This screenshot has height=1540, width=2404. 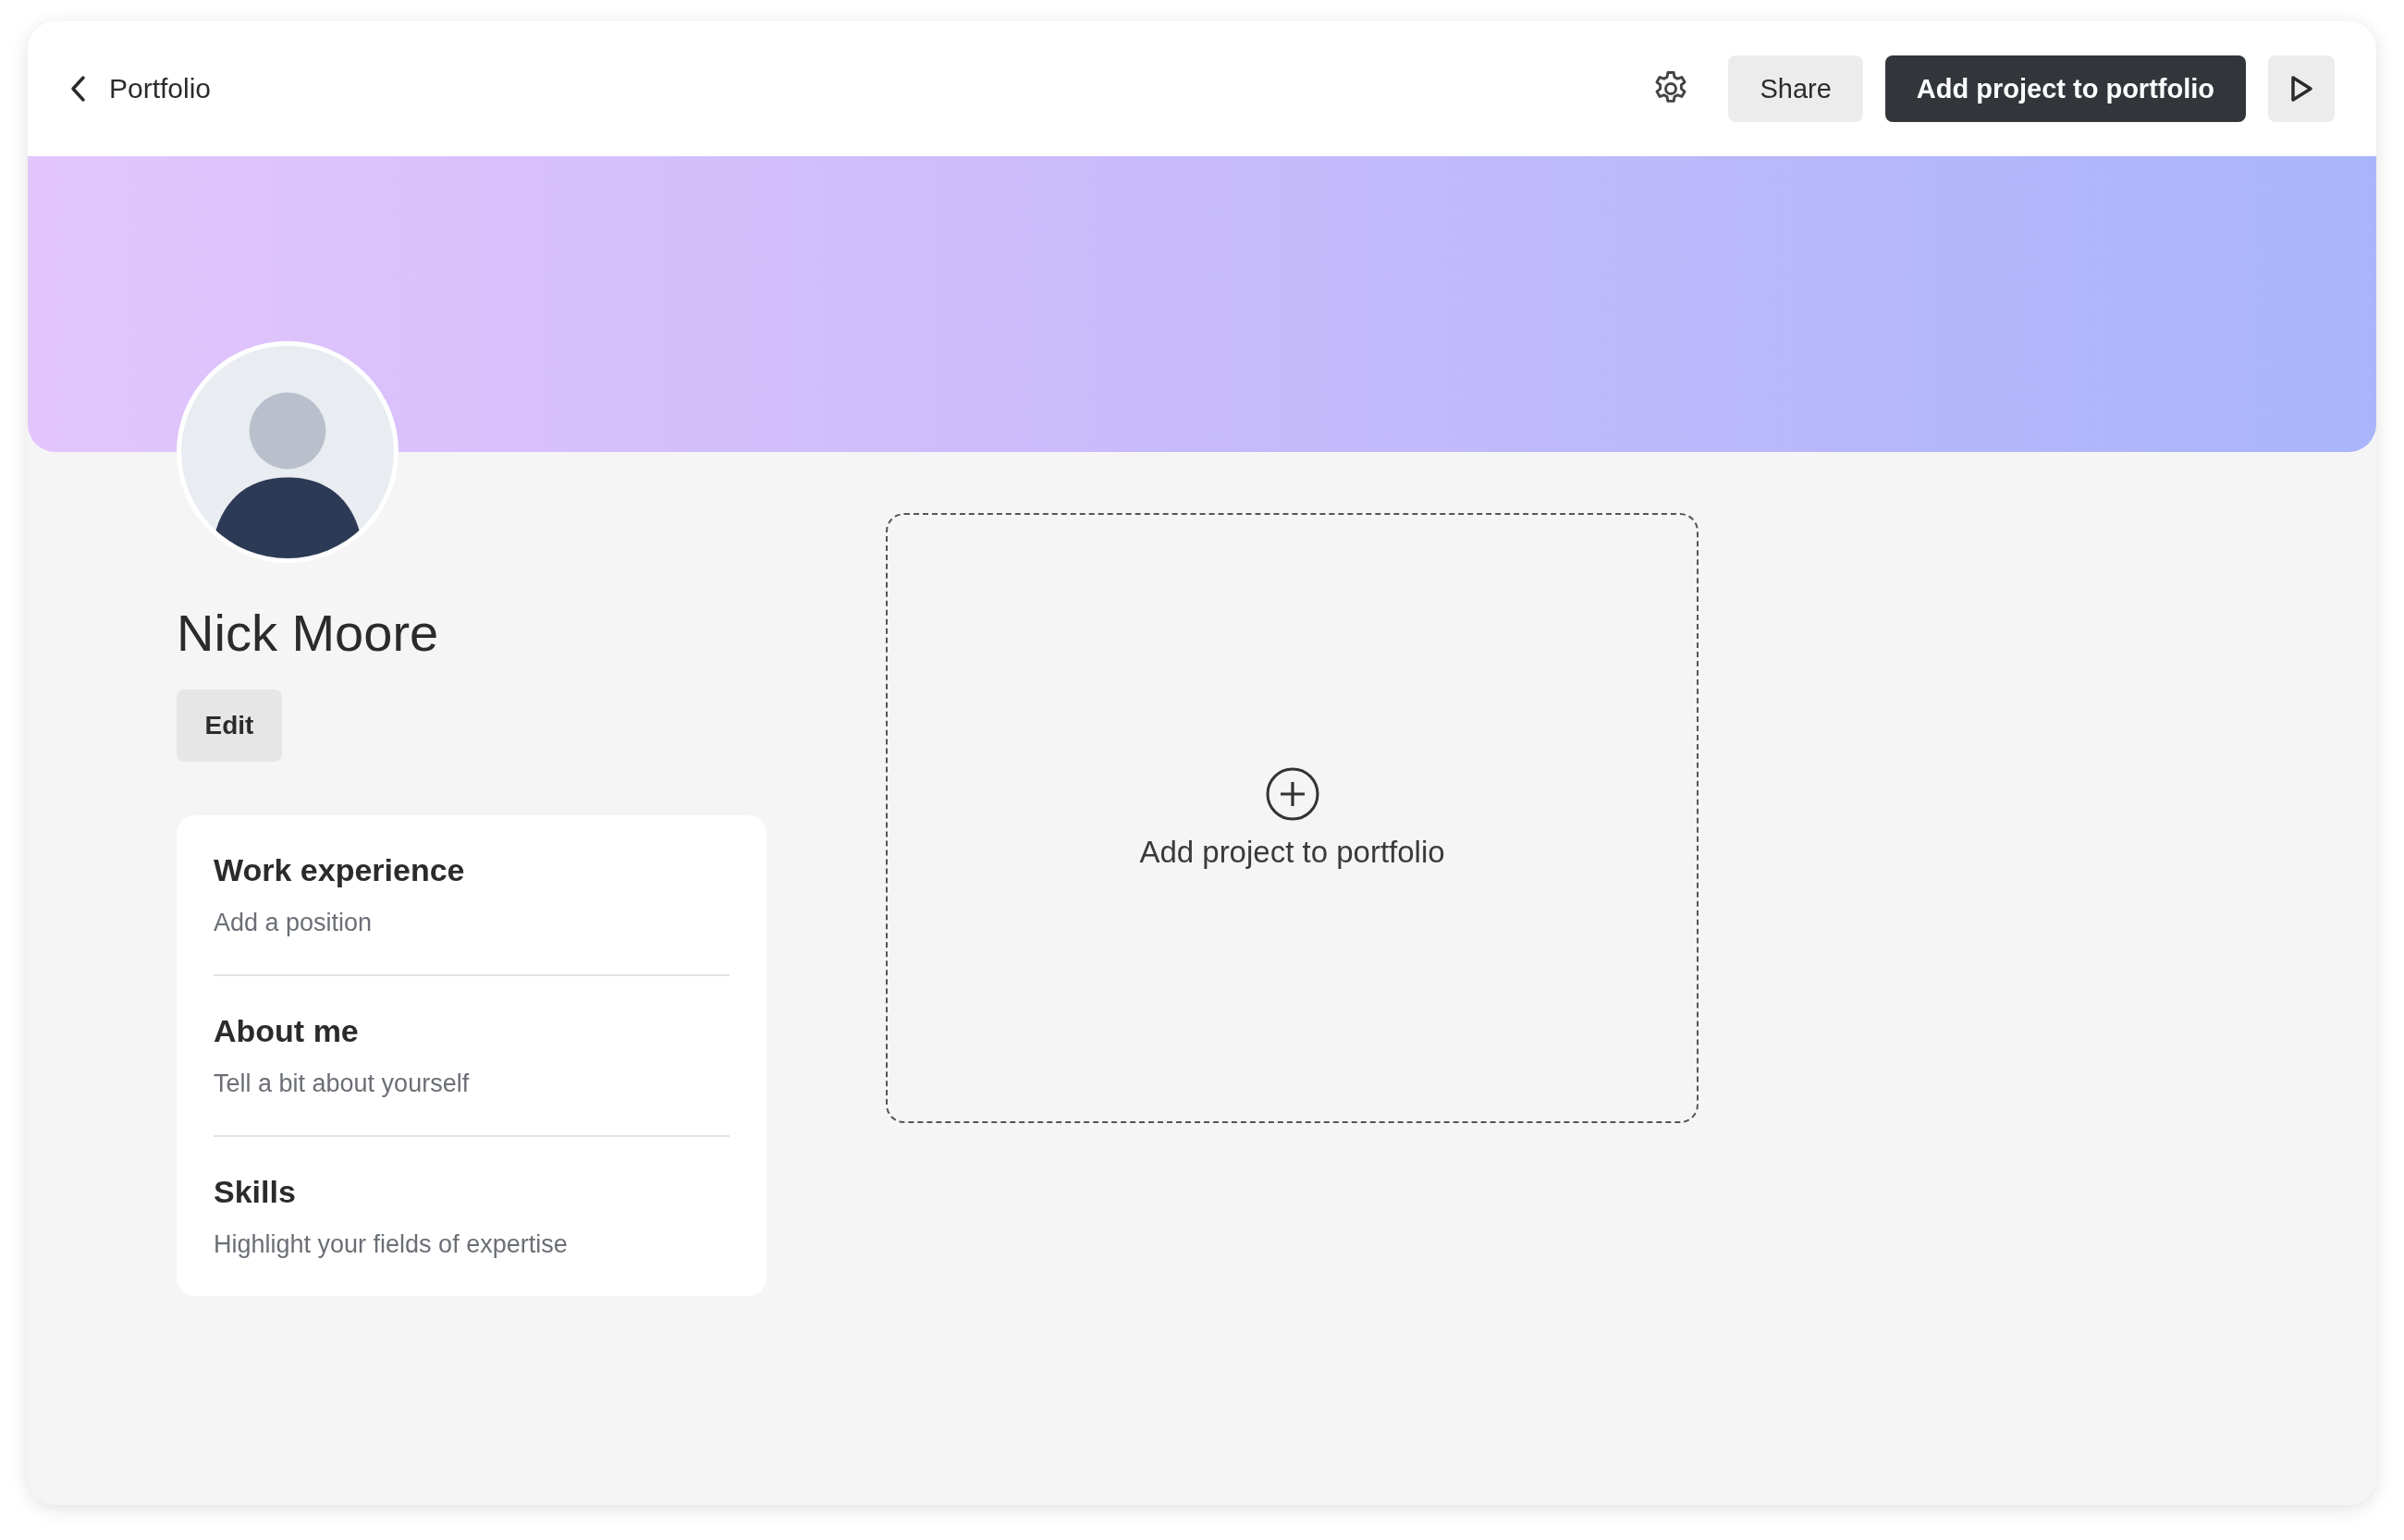 What do you see at coordinates (140, 89) in the screenshot?
I see `back-link: Portfolio` at bounding box center [140, 89].